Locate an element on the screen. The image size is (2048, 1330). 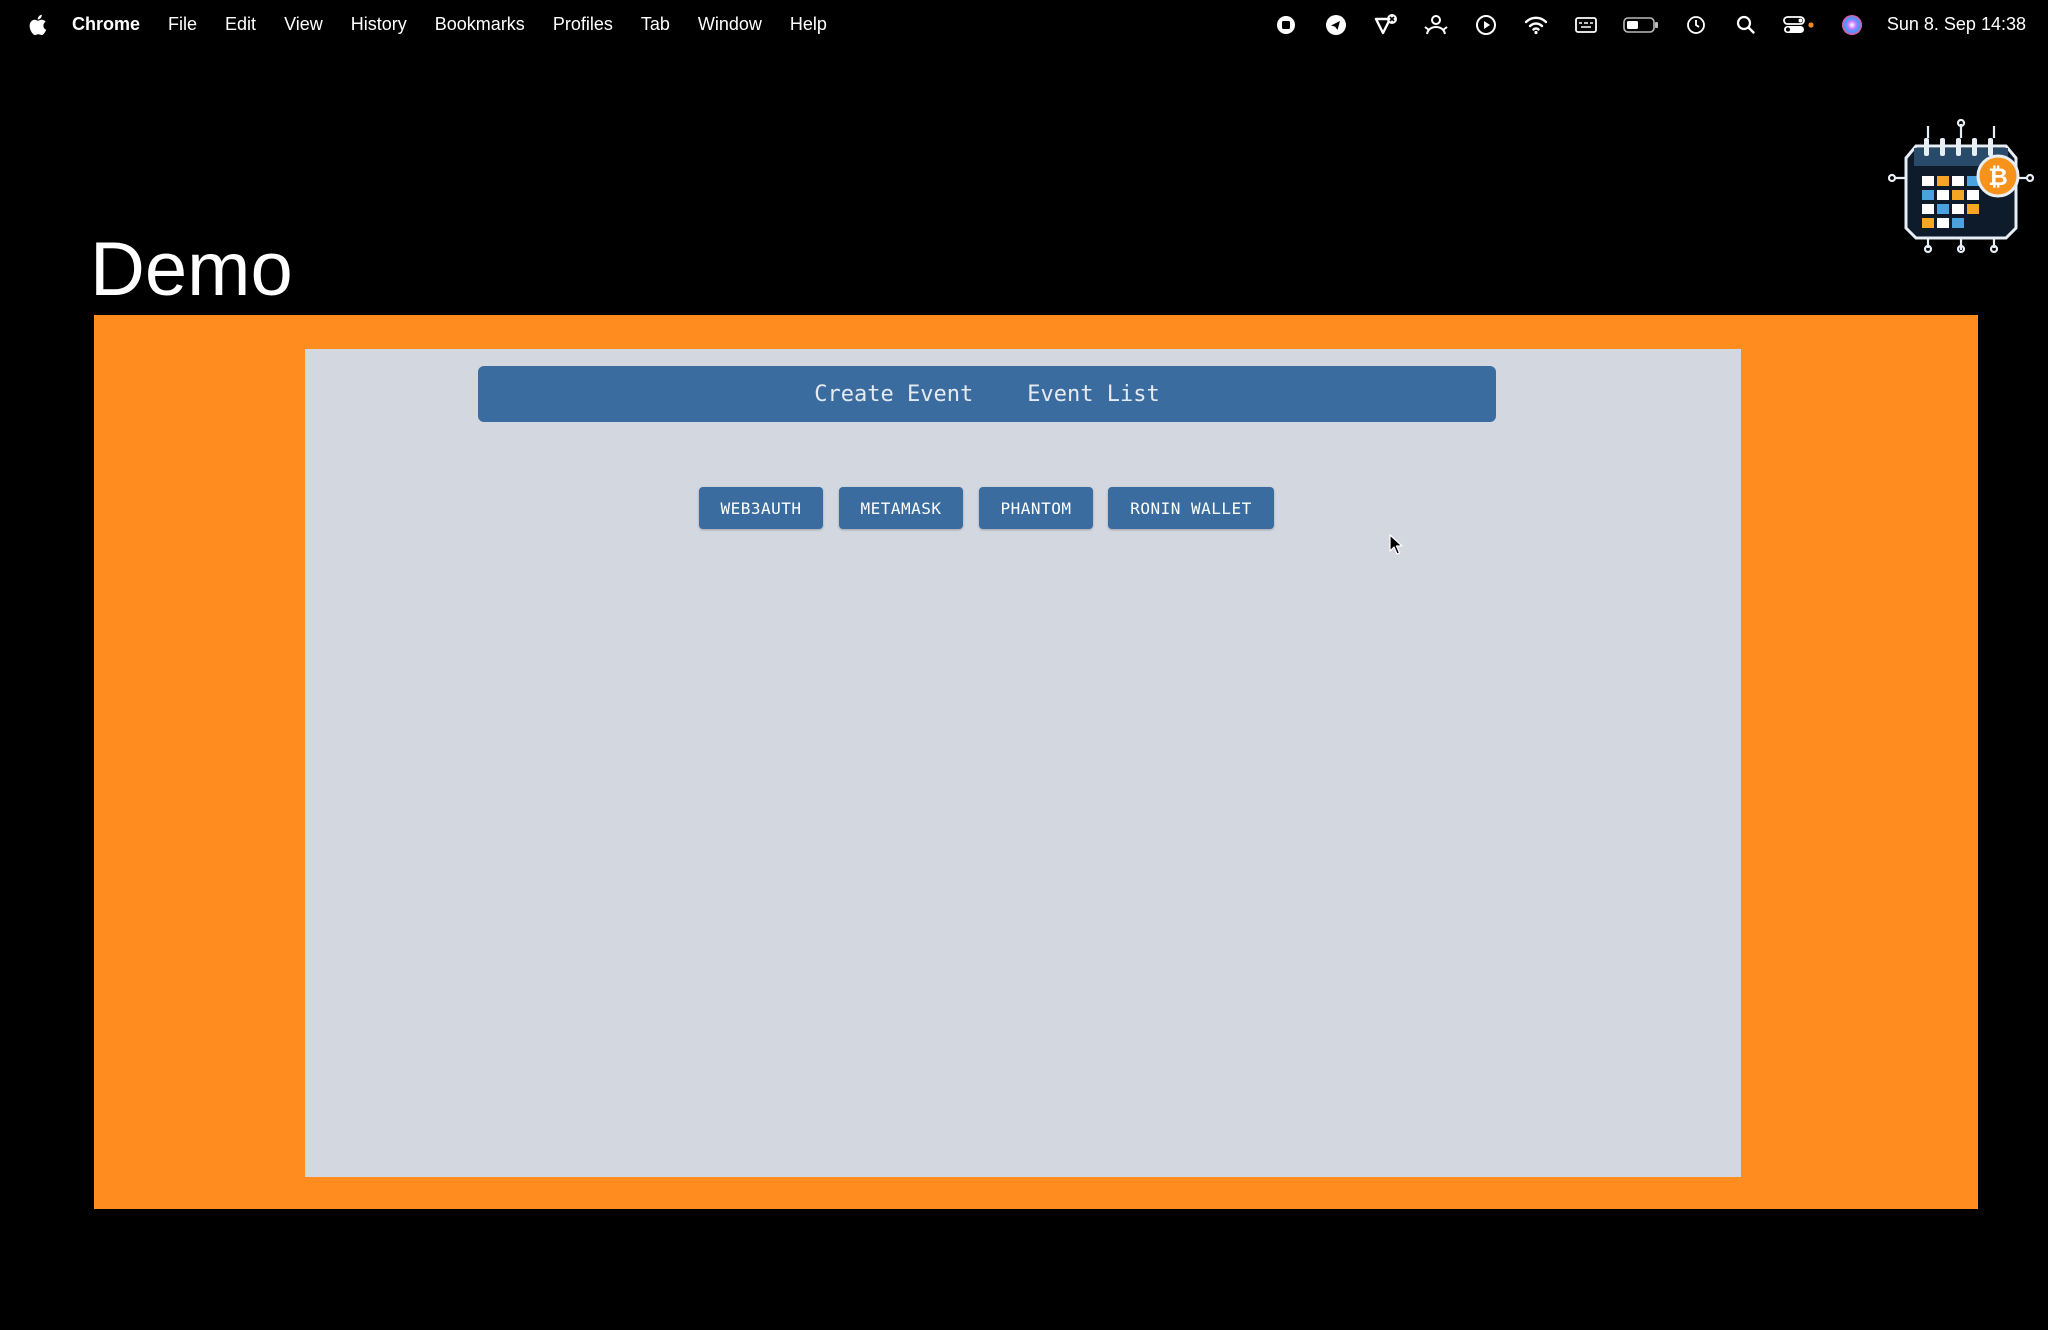
siri-icon is located at coordinates (1852, 25).